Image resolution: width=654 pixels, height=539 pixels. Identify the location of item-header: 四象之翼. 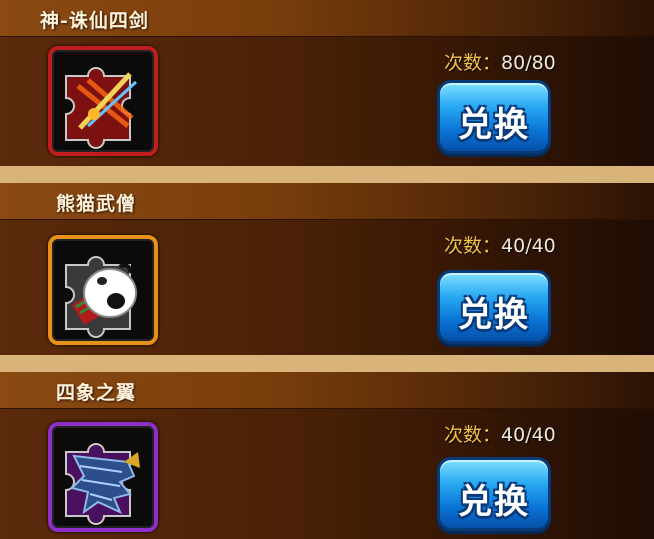
(327, 390).